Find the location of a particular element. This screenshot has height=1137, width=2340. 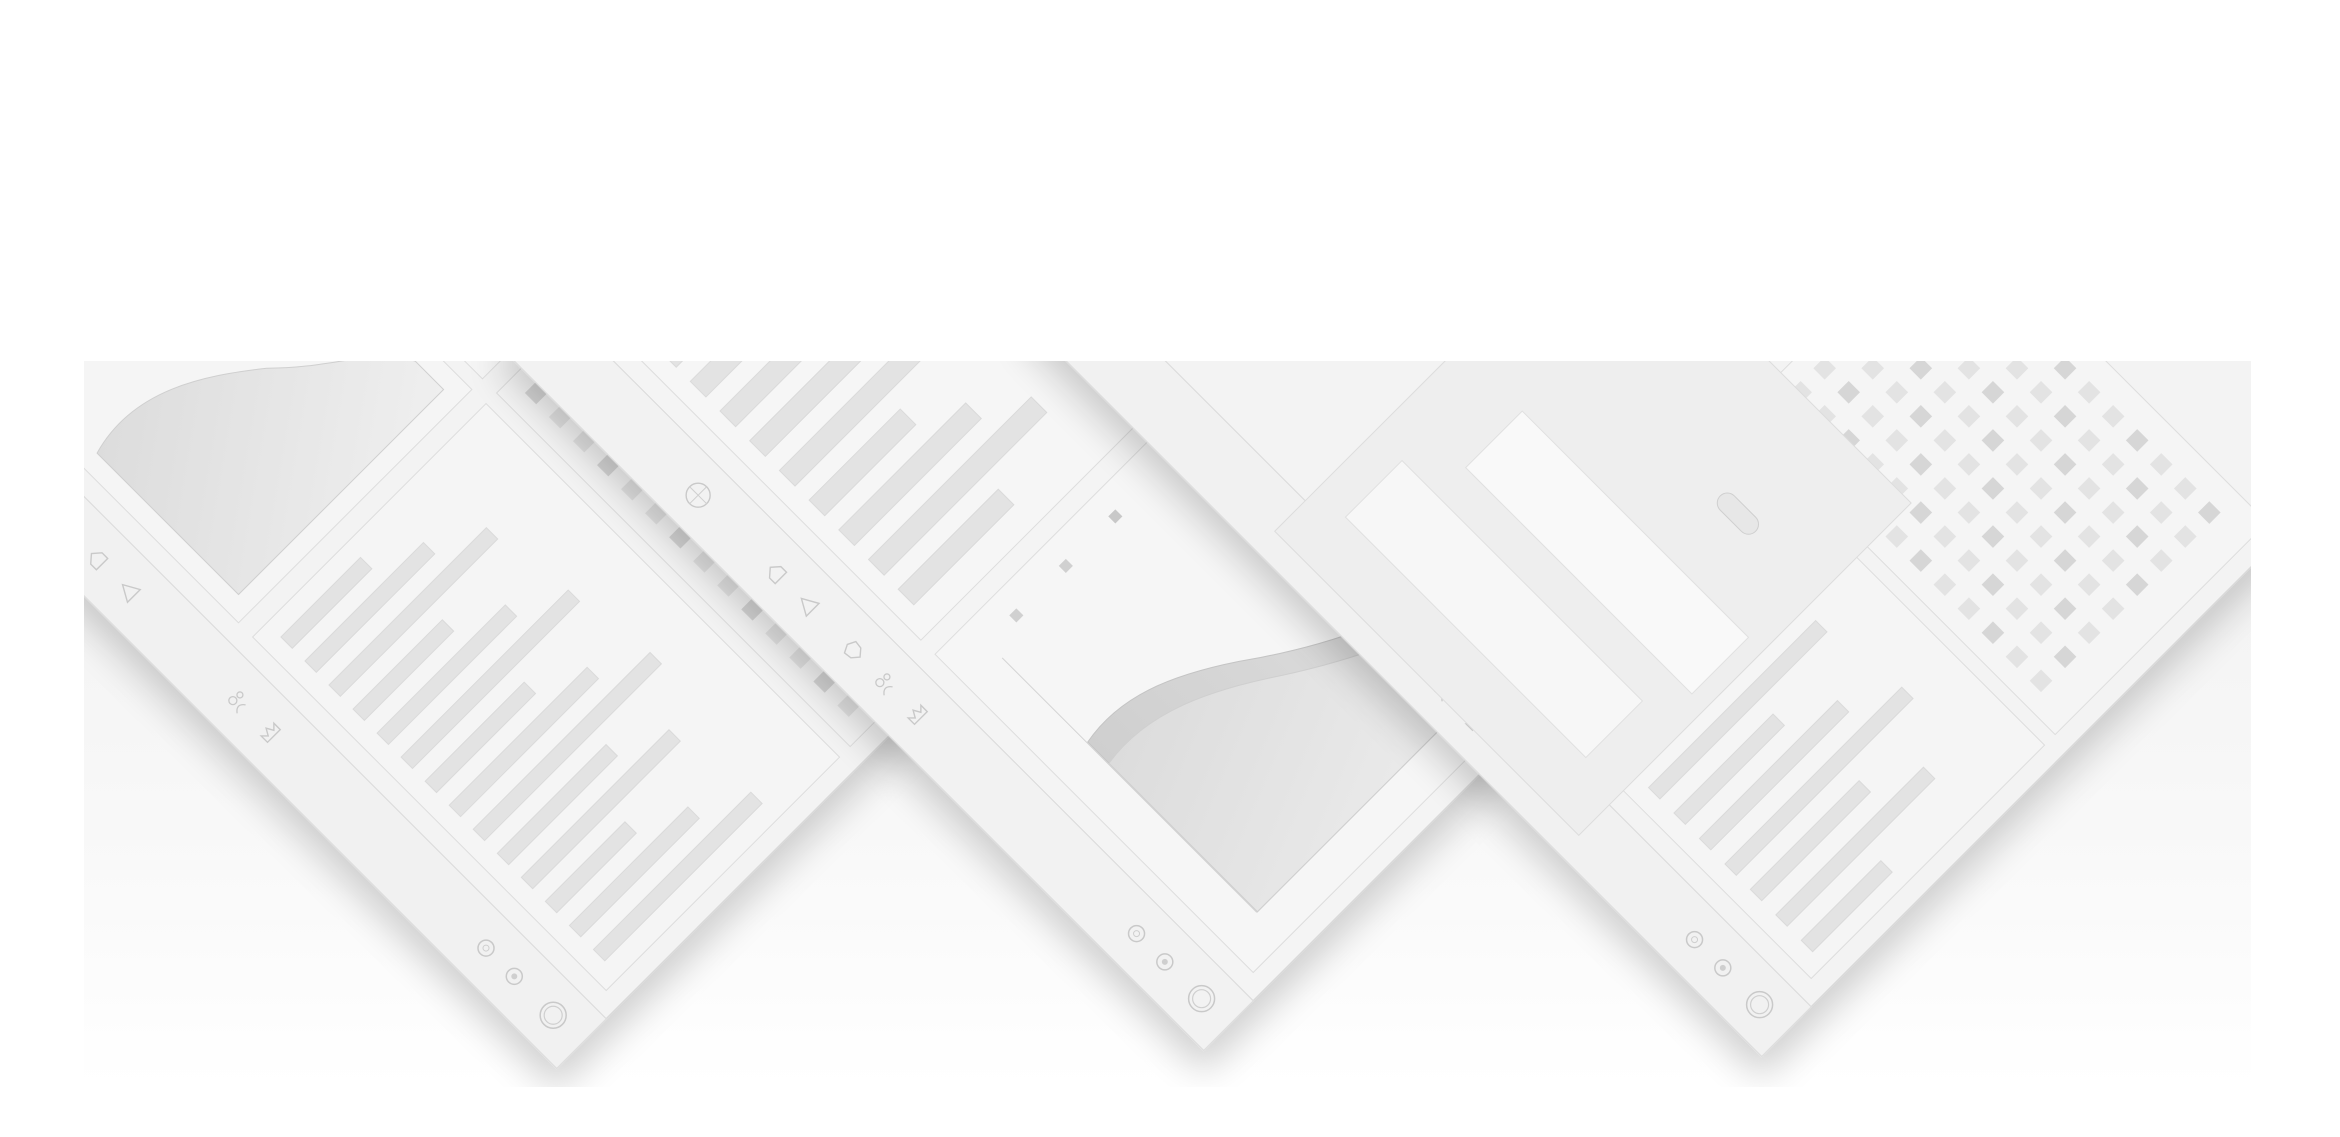

globe-icon is located at coordinates (23, 485).